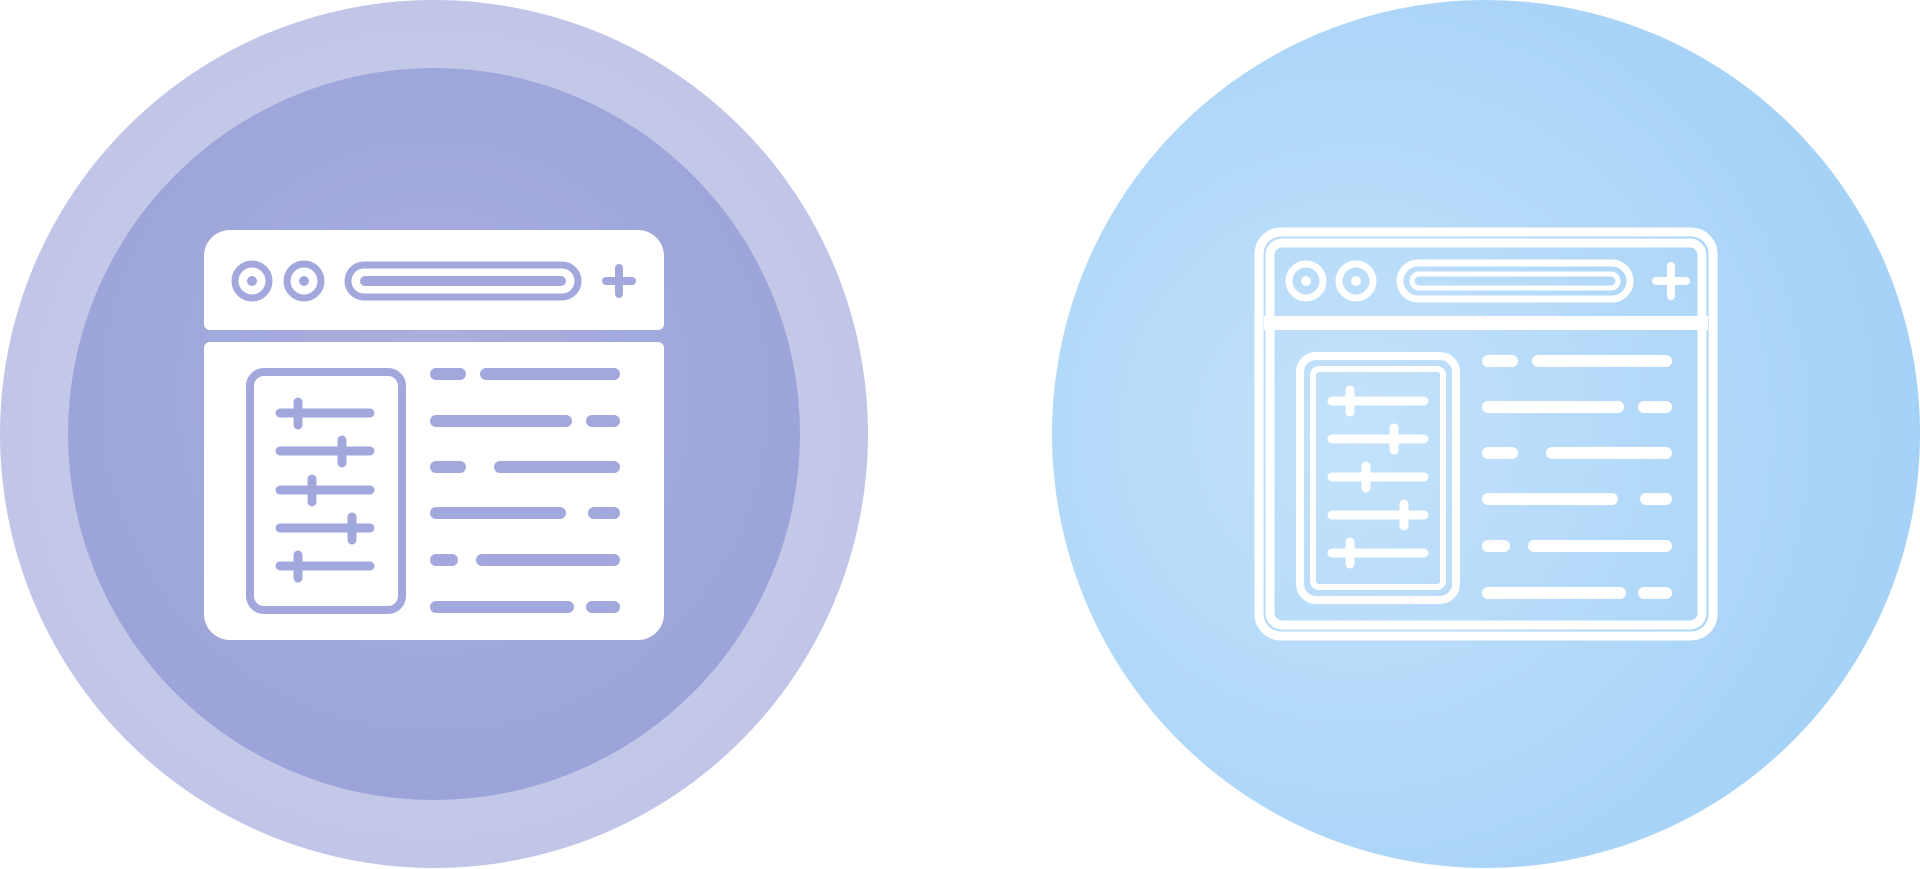 The width and height of the screenshot is (1920, 869). What do you see at coordinates (434, 491) in the screenshot?
I see `browser-body` at bounding box center [434, 491].